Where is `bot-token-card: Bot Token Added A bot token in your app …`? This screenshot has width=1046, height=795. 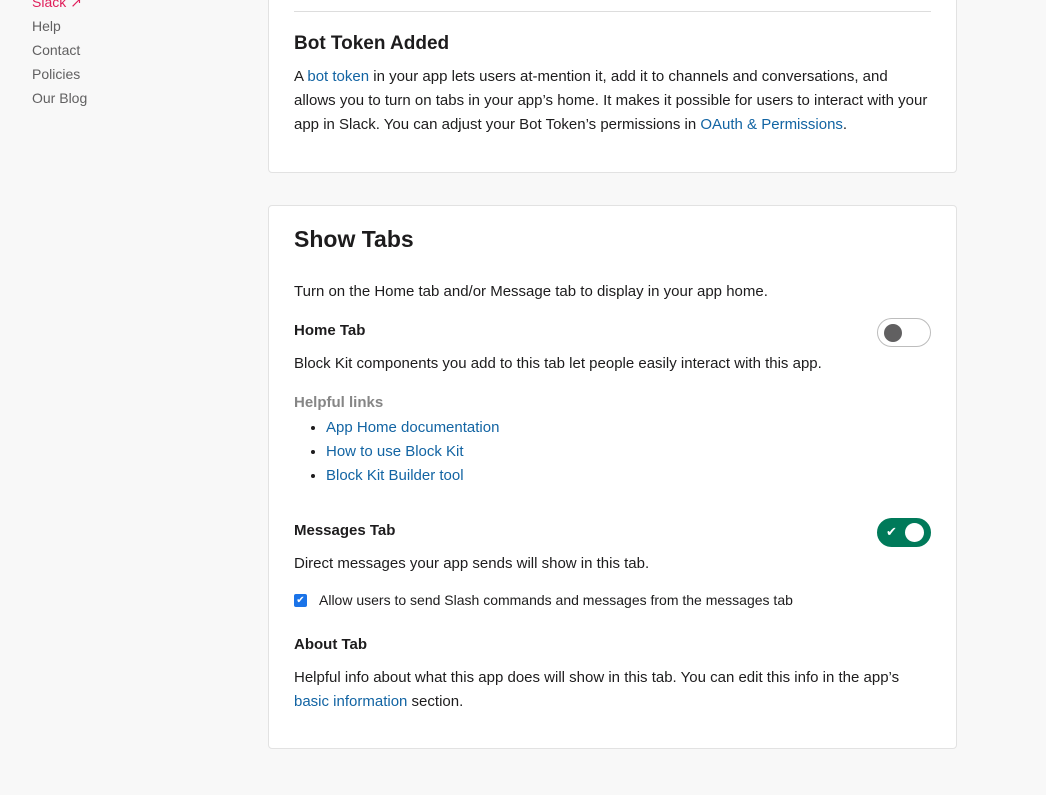 bot-token-card: Bot Token Added A bot token in your app … is located at coordinates (612, 86).